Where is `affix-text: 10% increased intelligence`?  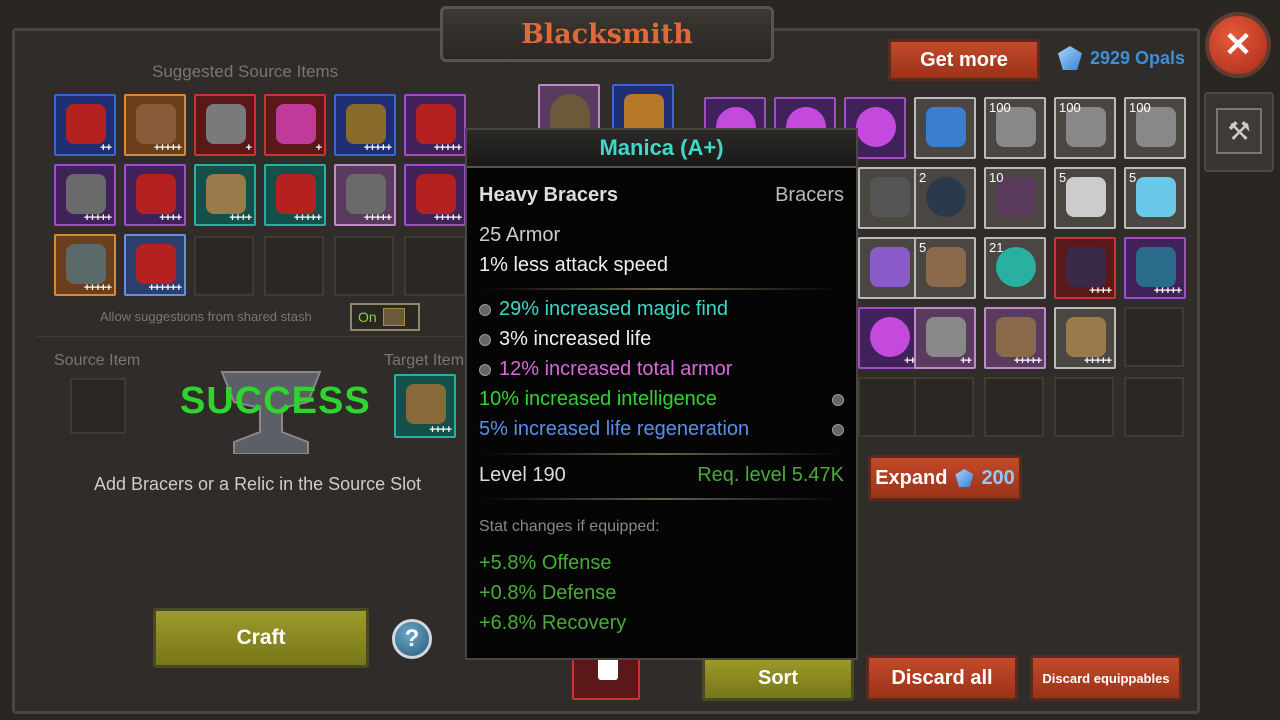 affix-text: 10% increased intelligence is located at coordinates (598, 399).